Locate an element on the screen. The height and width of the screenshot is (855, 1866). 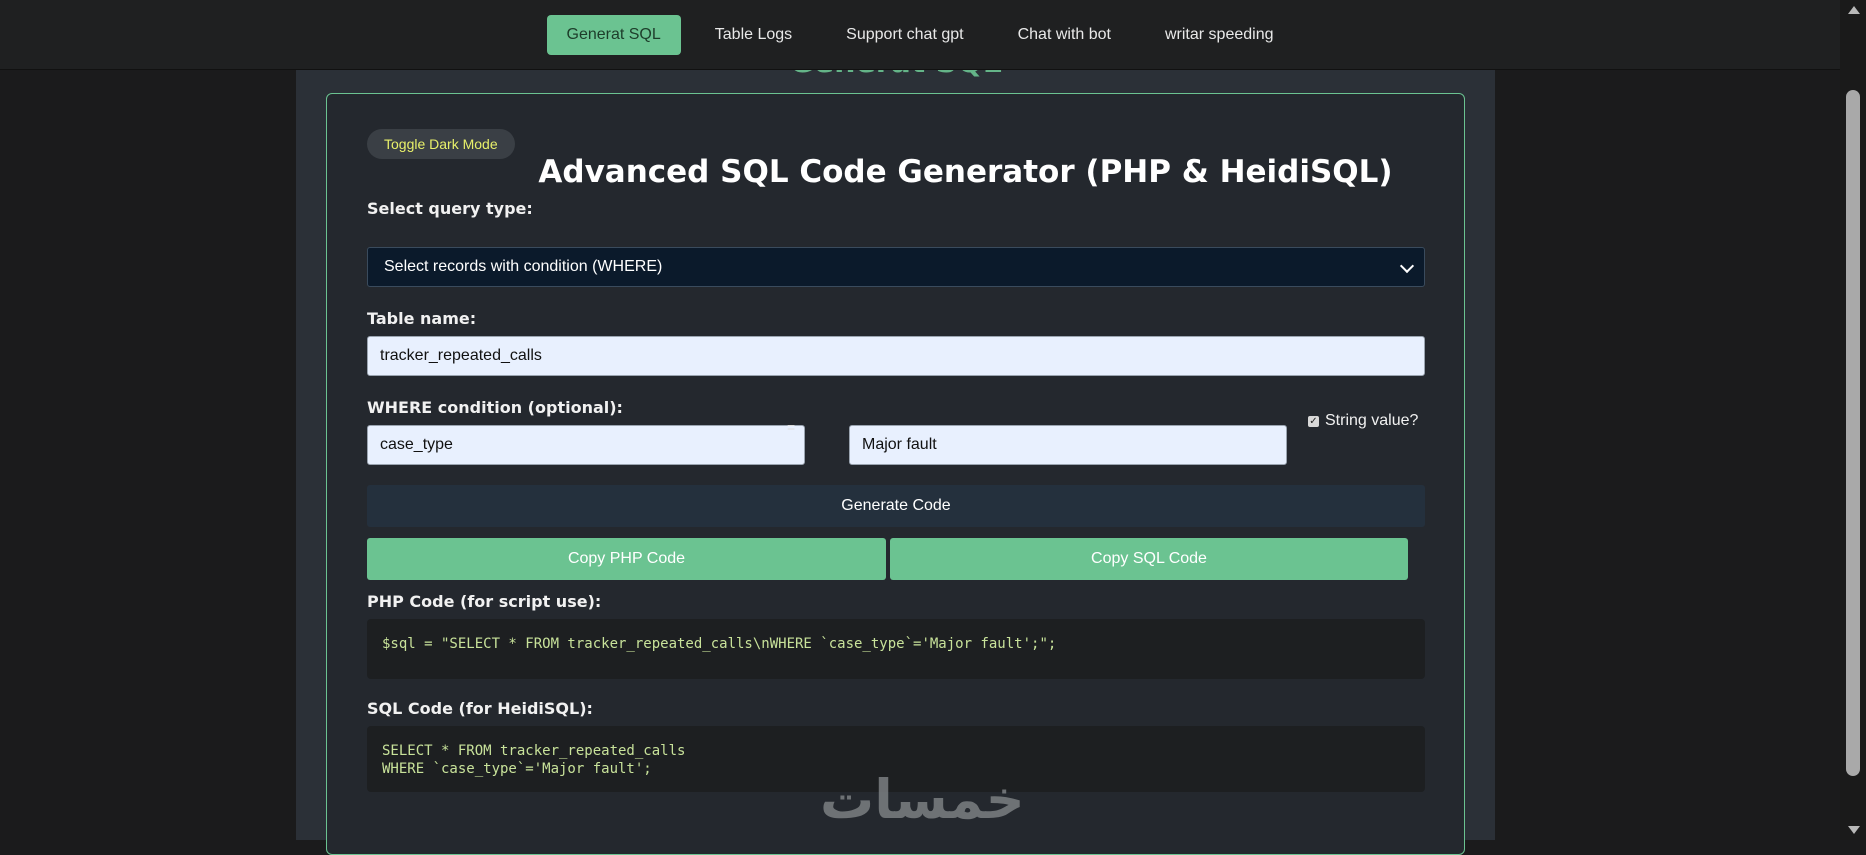
where-value-input: Major fault is located at coordinates (1068, 445).